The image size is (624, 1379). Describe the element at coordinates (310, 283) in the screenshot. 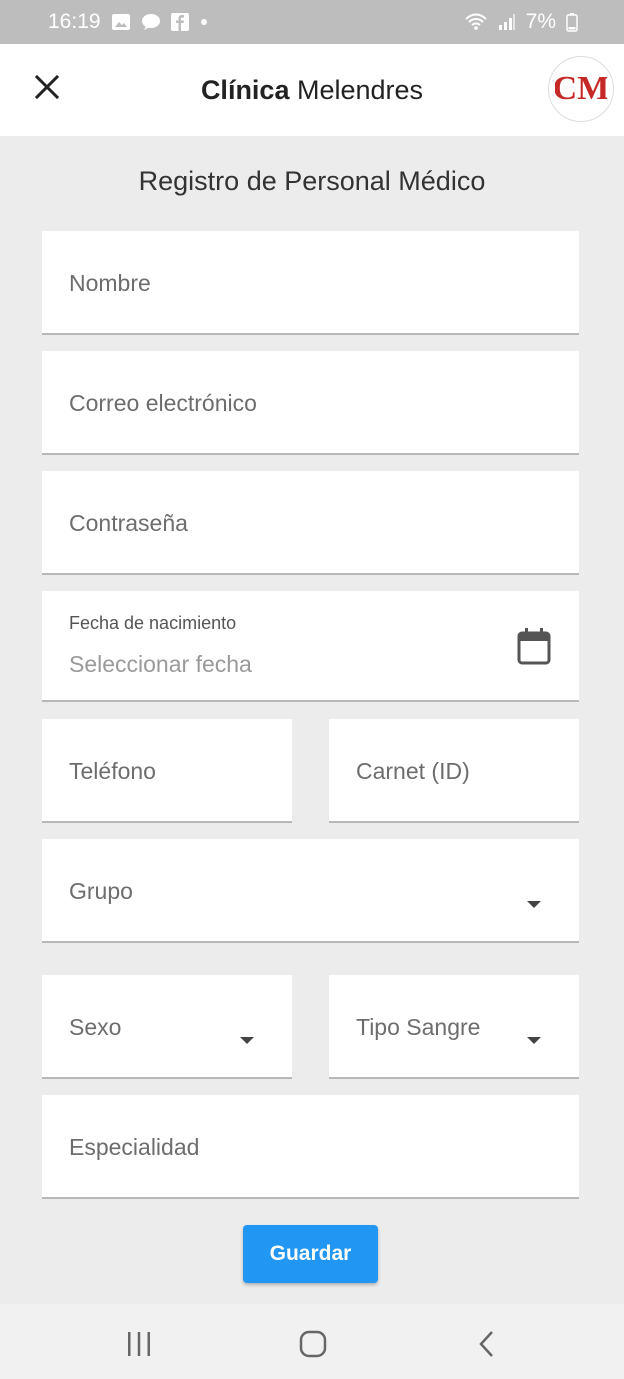

I see `name-field: Nombre` at that location.